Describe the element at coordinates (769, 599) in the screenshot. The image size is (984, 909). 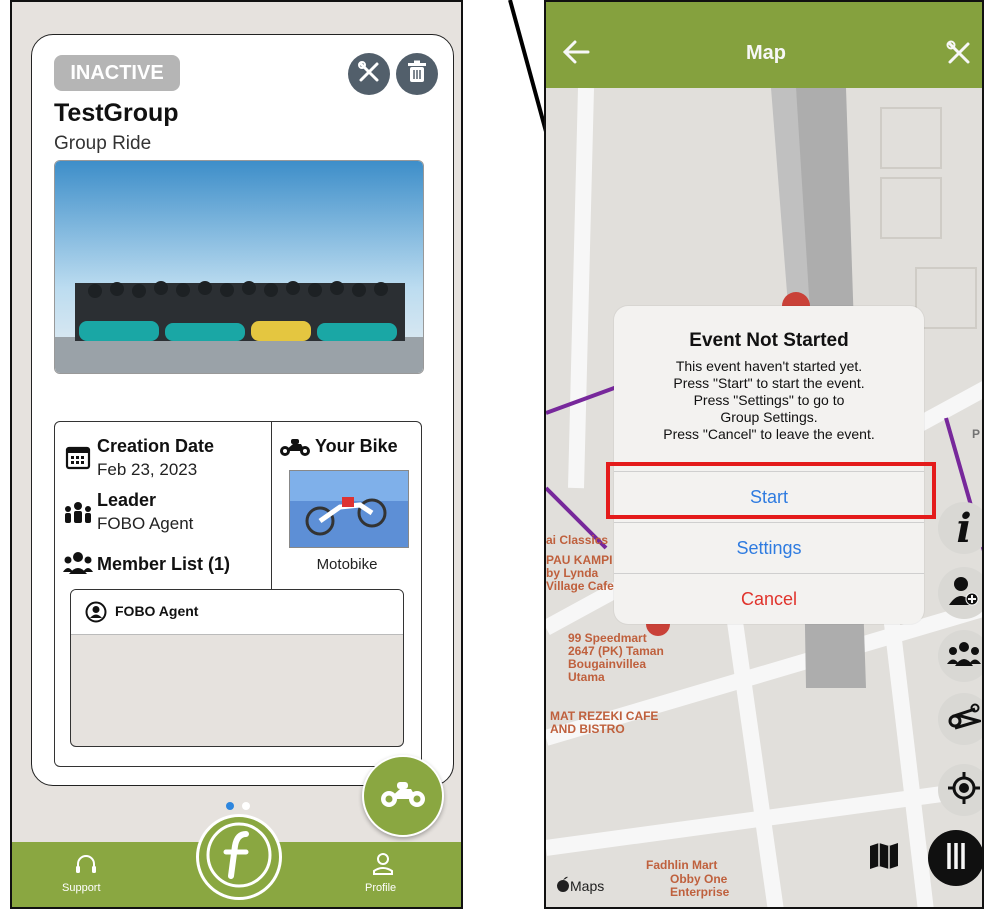
I see `cancel-button: Cancel` at that location.